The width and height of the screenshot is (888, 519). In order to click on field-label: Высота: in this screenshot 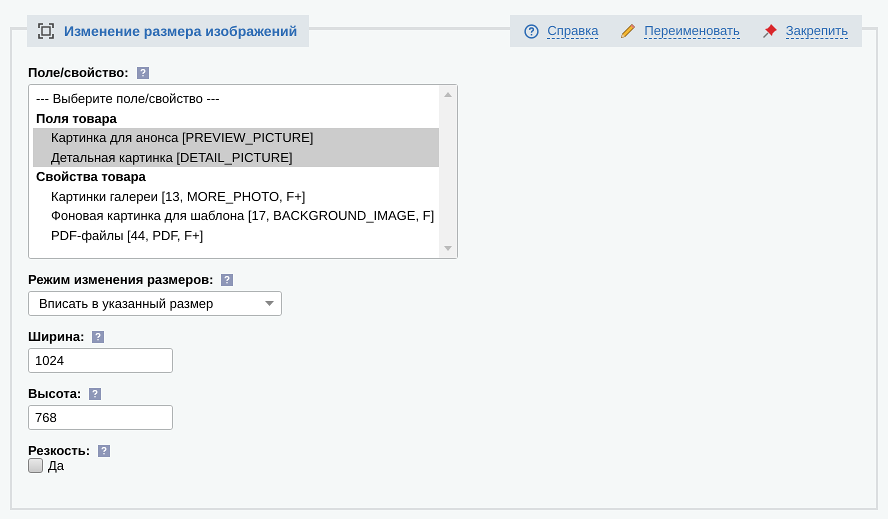, I will do `click(55, 393)`.